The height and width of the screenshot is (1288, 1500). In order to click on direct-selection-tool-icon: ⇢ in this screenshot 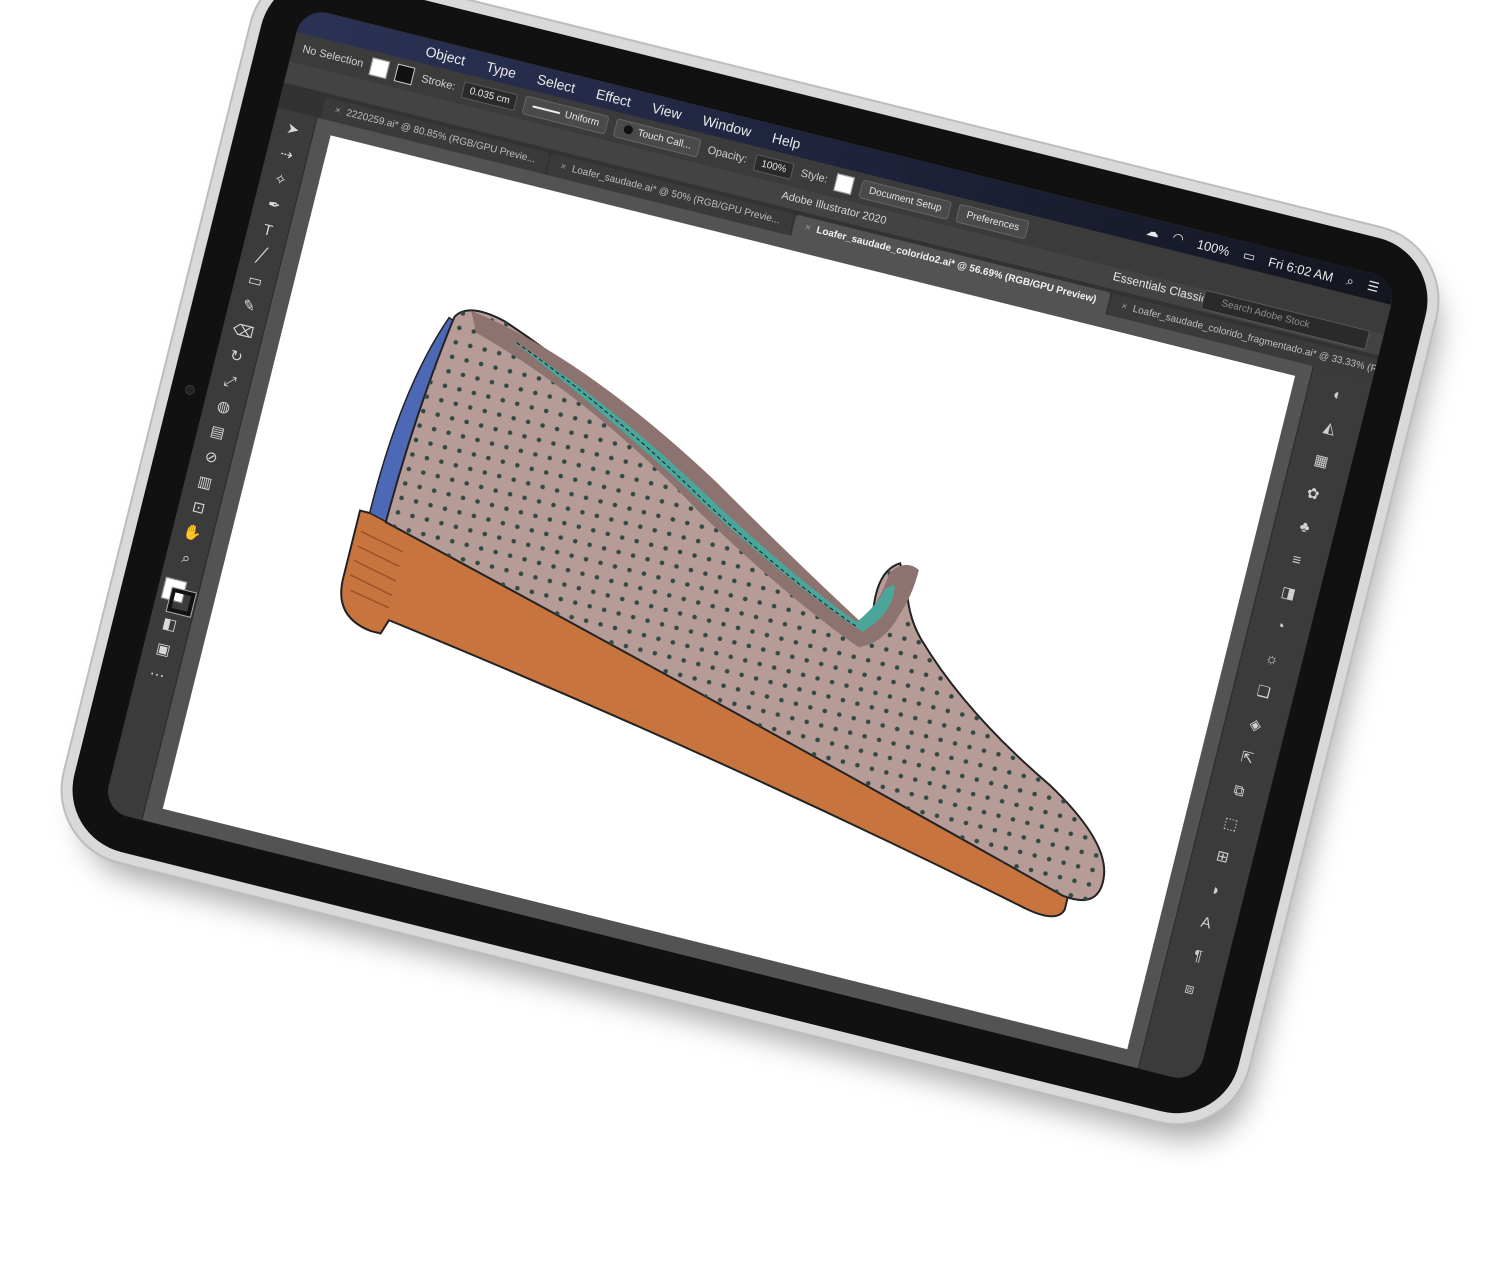, I will do `click(286, 155)`.